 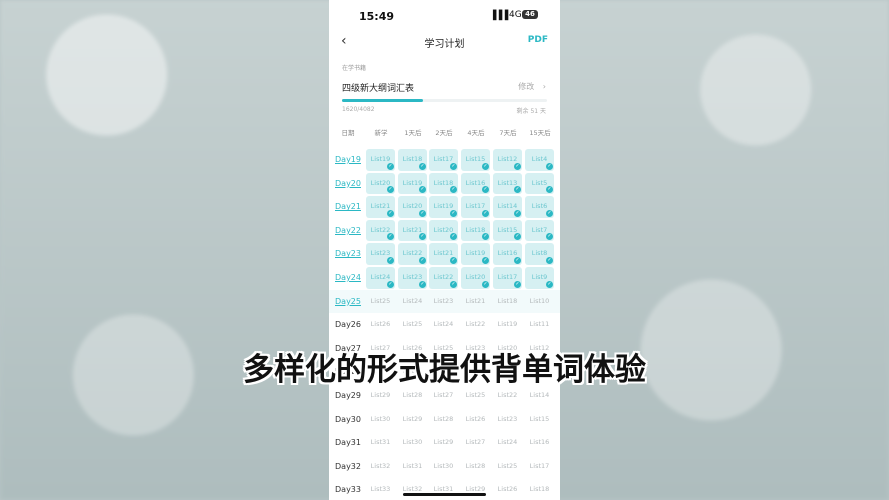 What do you see at coordinates (380, 489) in the screenshot?
I see `list-cell: List33` at bounding box center [380, 489].